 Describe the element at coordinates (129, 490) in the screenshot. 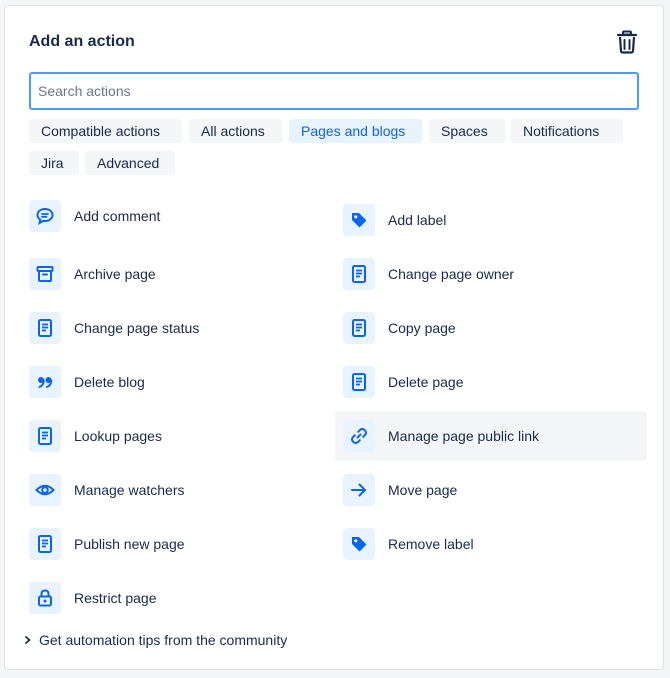

I see `action-label: Manage watchers` at that location.